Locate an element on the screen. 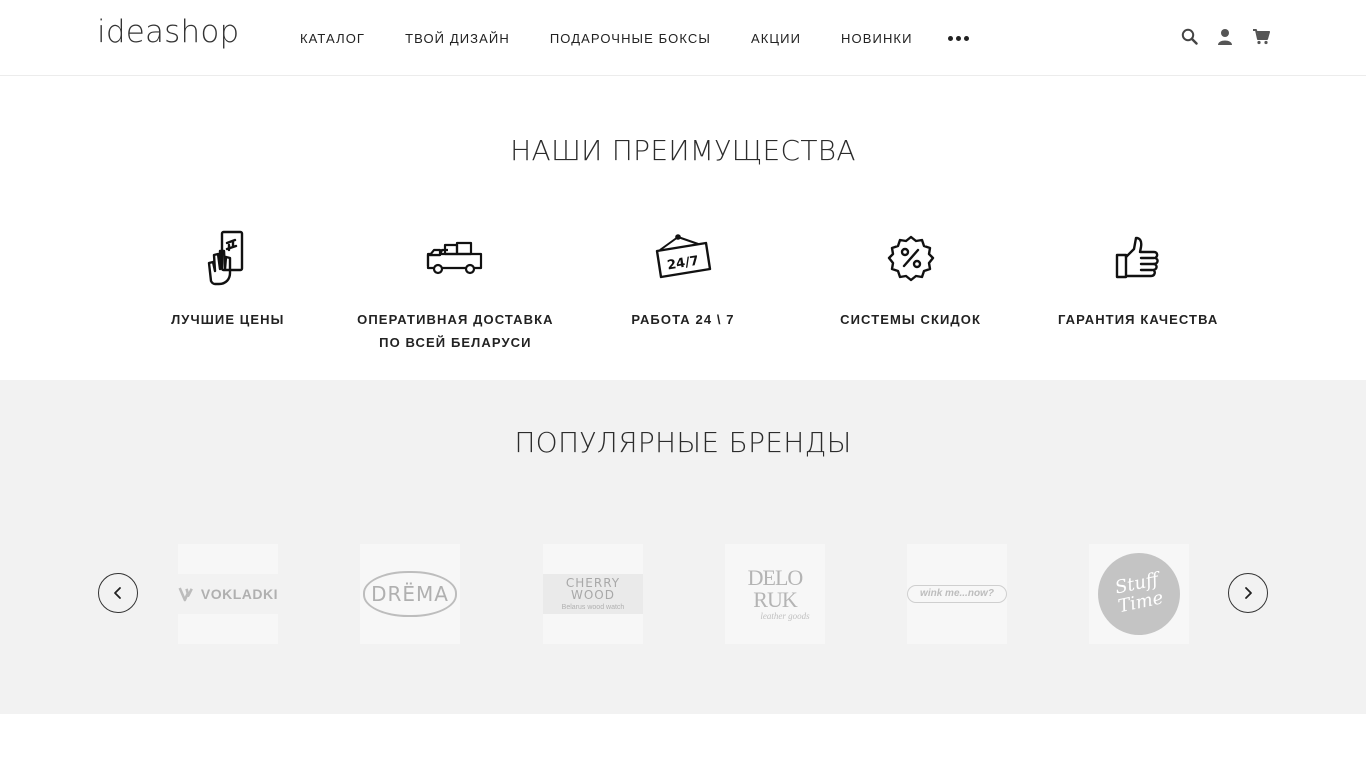 The height and width of the screenshot is (768, 1366). brand-name: VOKLADKI is located at coordinates (239, 594).